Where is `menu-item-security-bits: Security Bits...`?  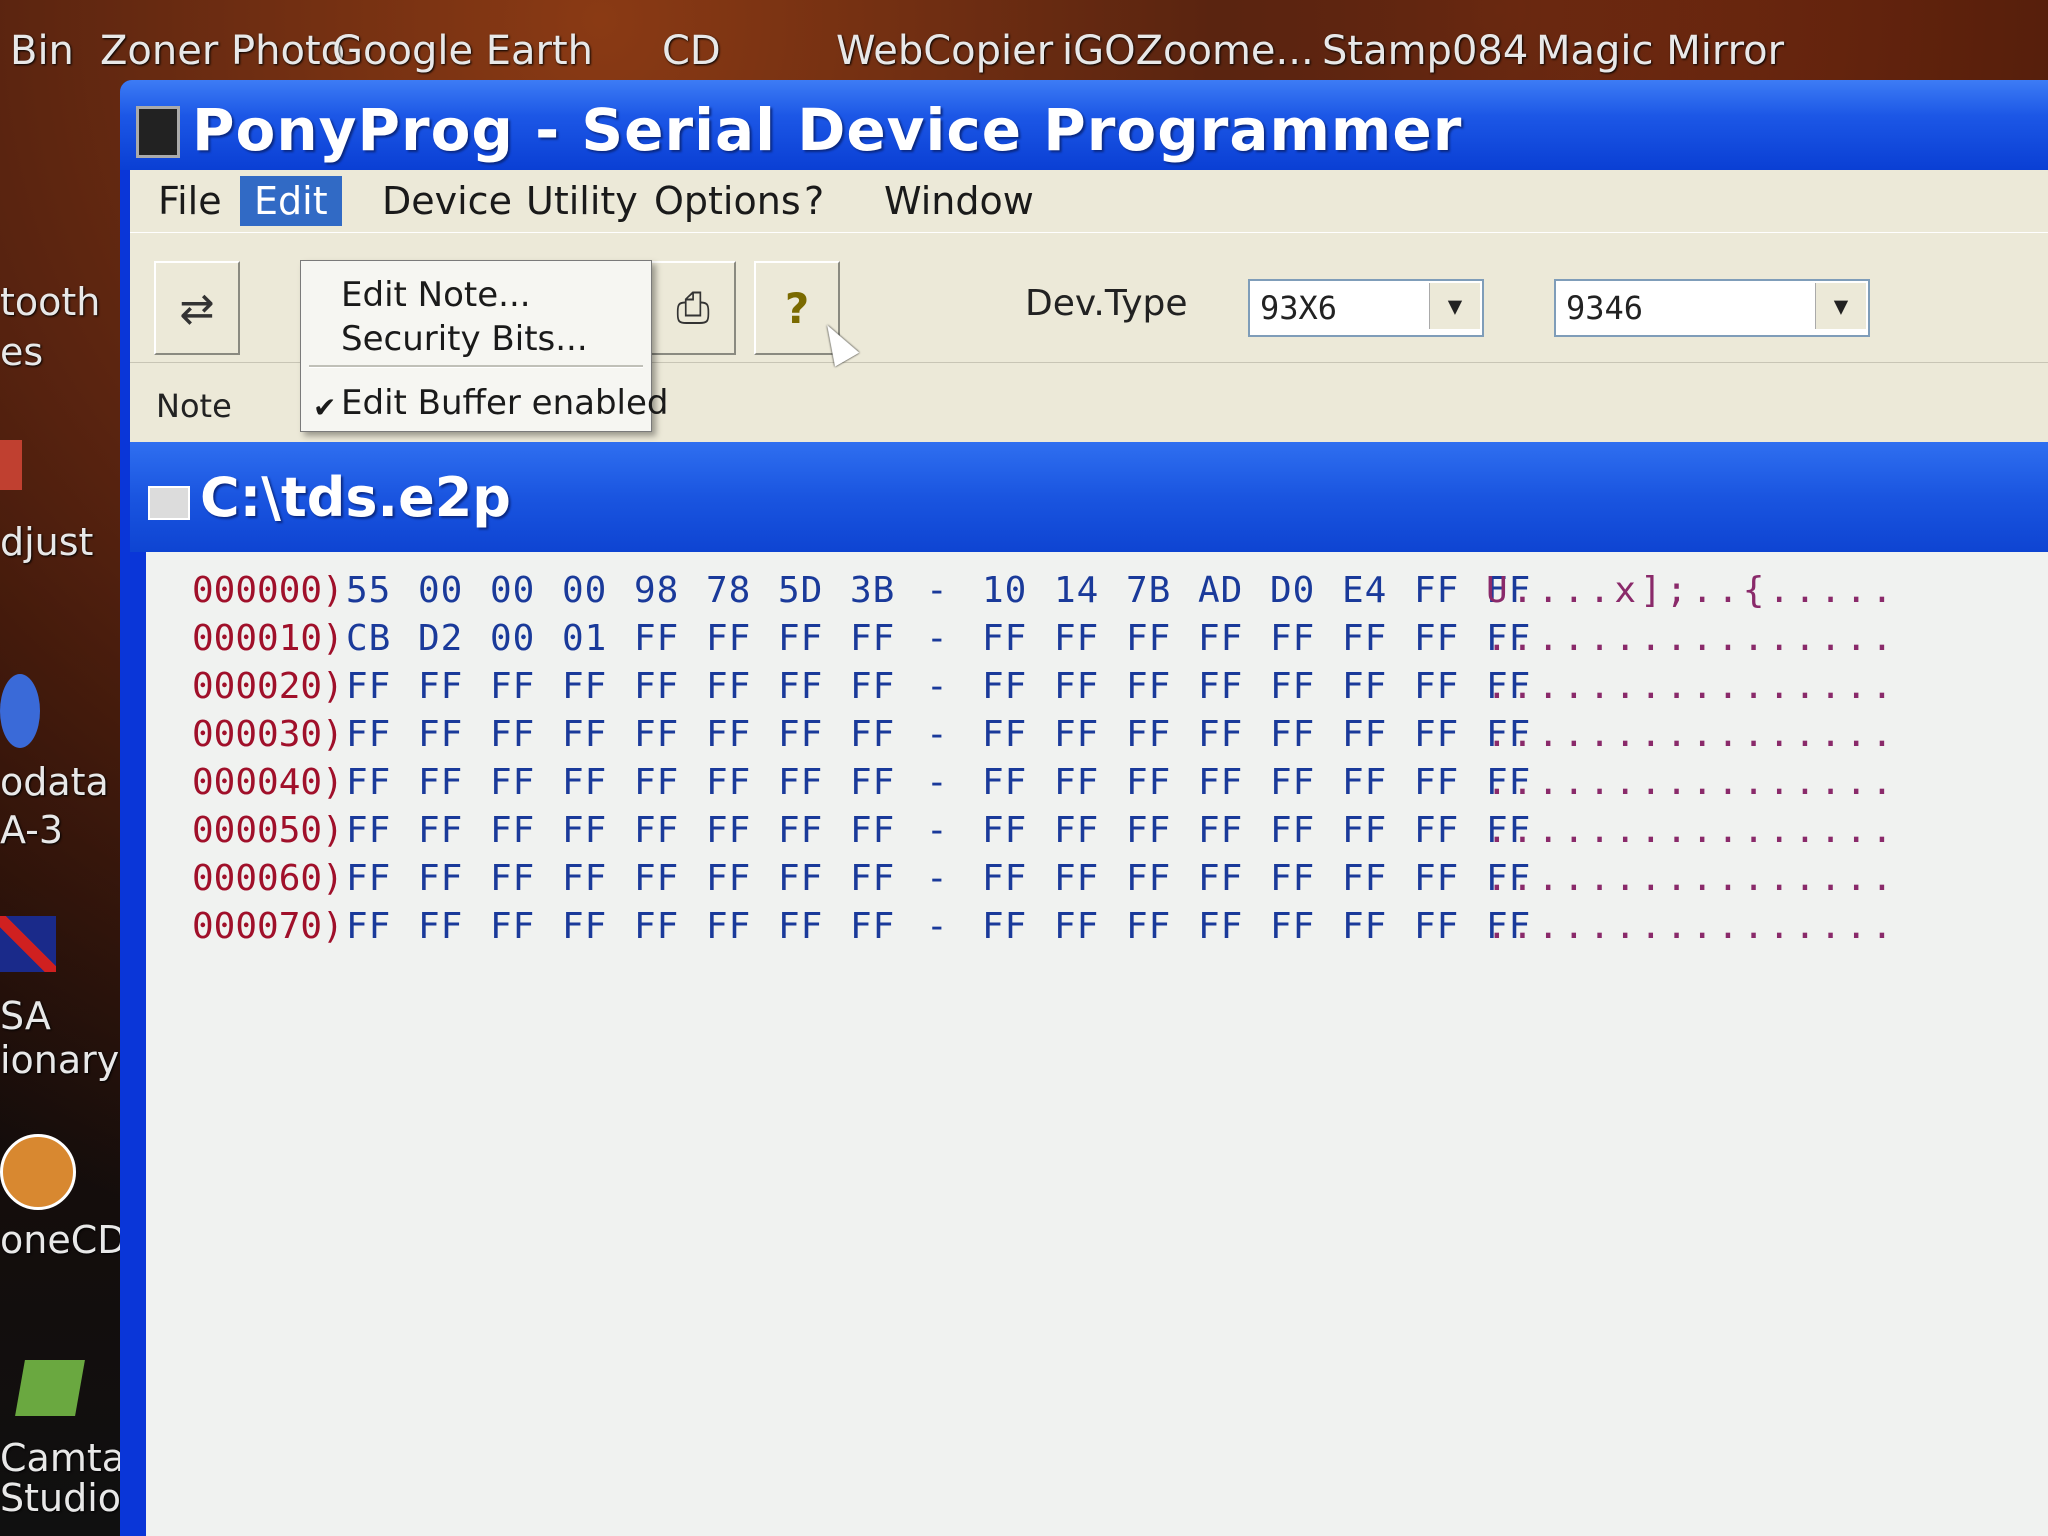 menu-item-security-bits: Security Bits... is located at coordinates (464, 339).